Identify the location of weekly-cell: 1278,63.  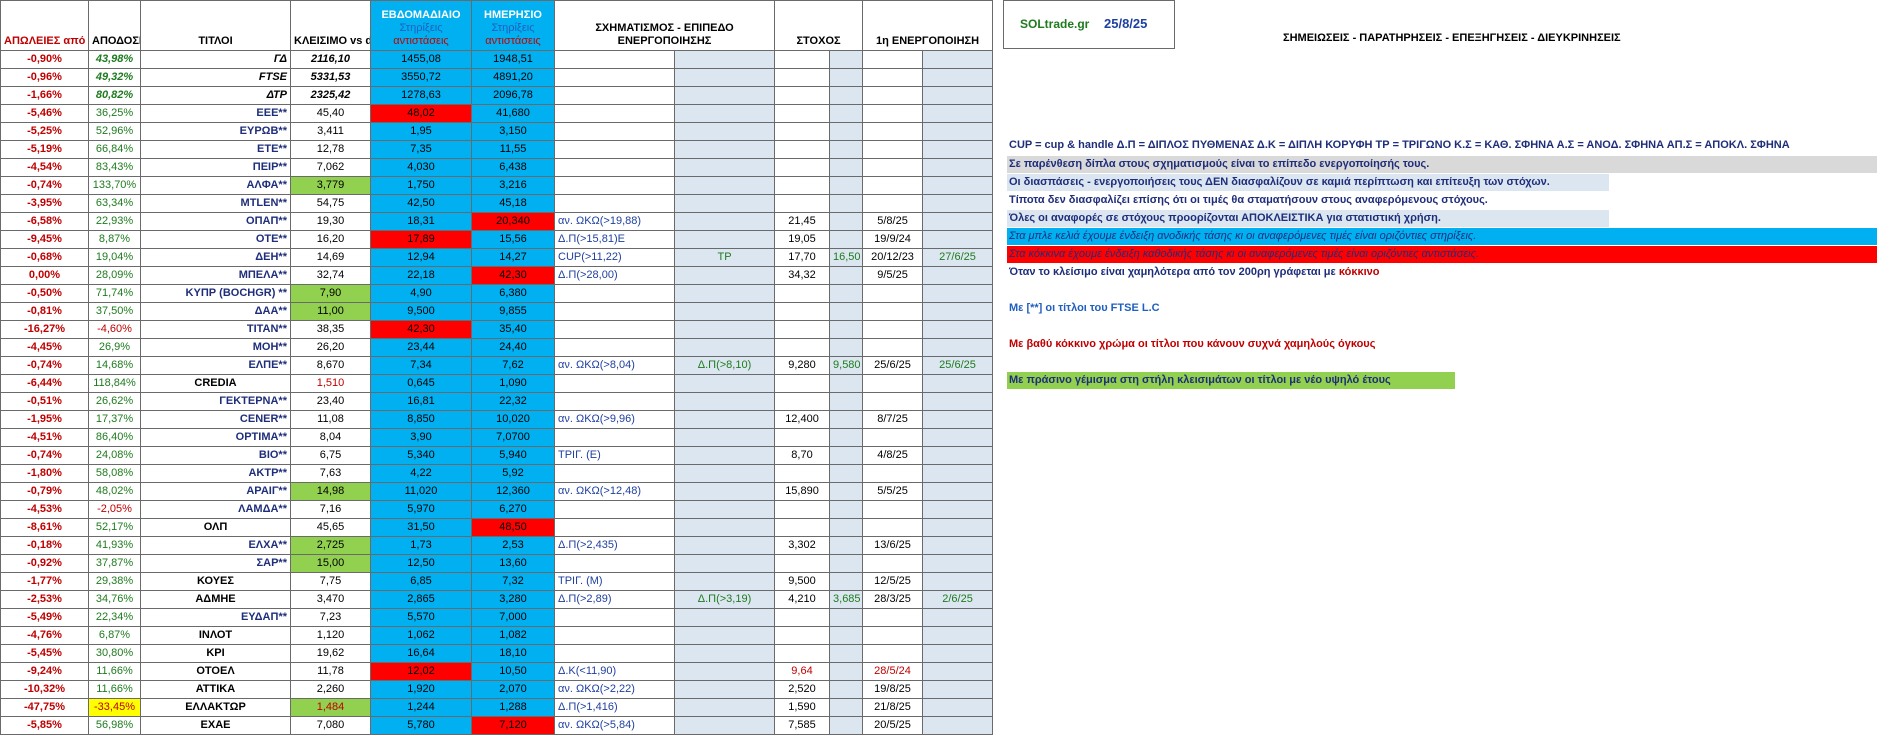
(421, 95).